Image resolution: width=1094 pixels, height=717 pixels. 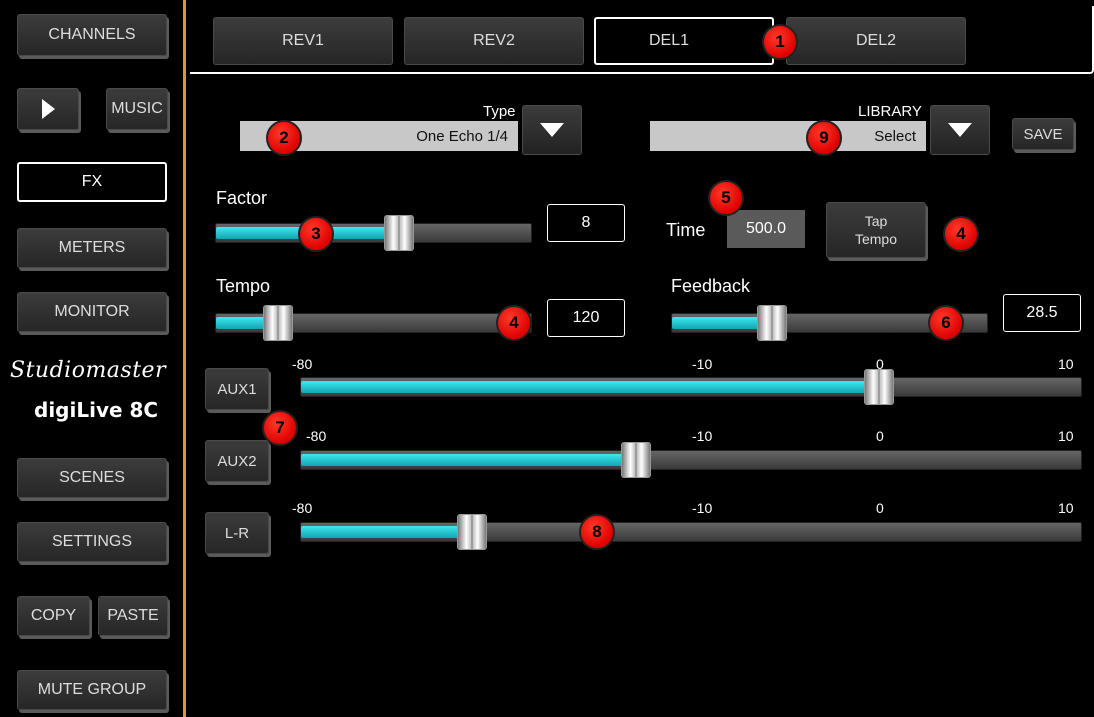 I want to click on library-dropdown-button, so click(x=960, y=130).